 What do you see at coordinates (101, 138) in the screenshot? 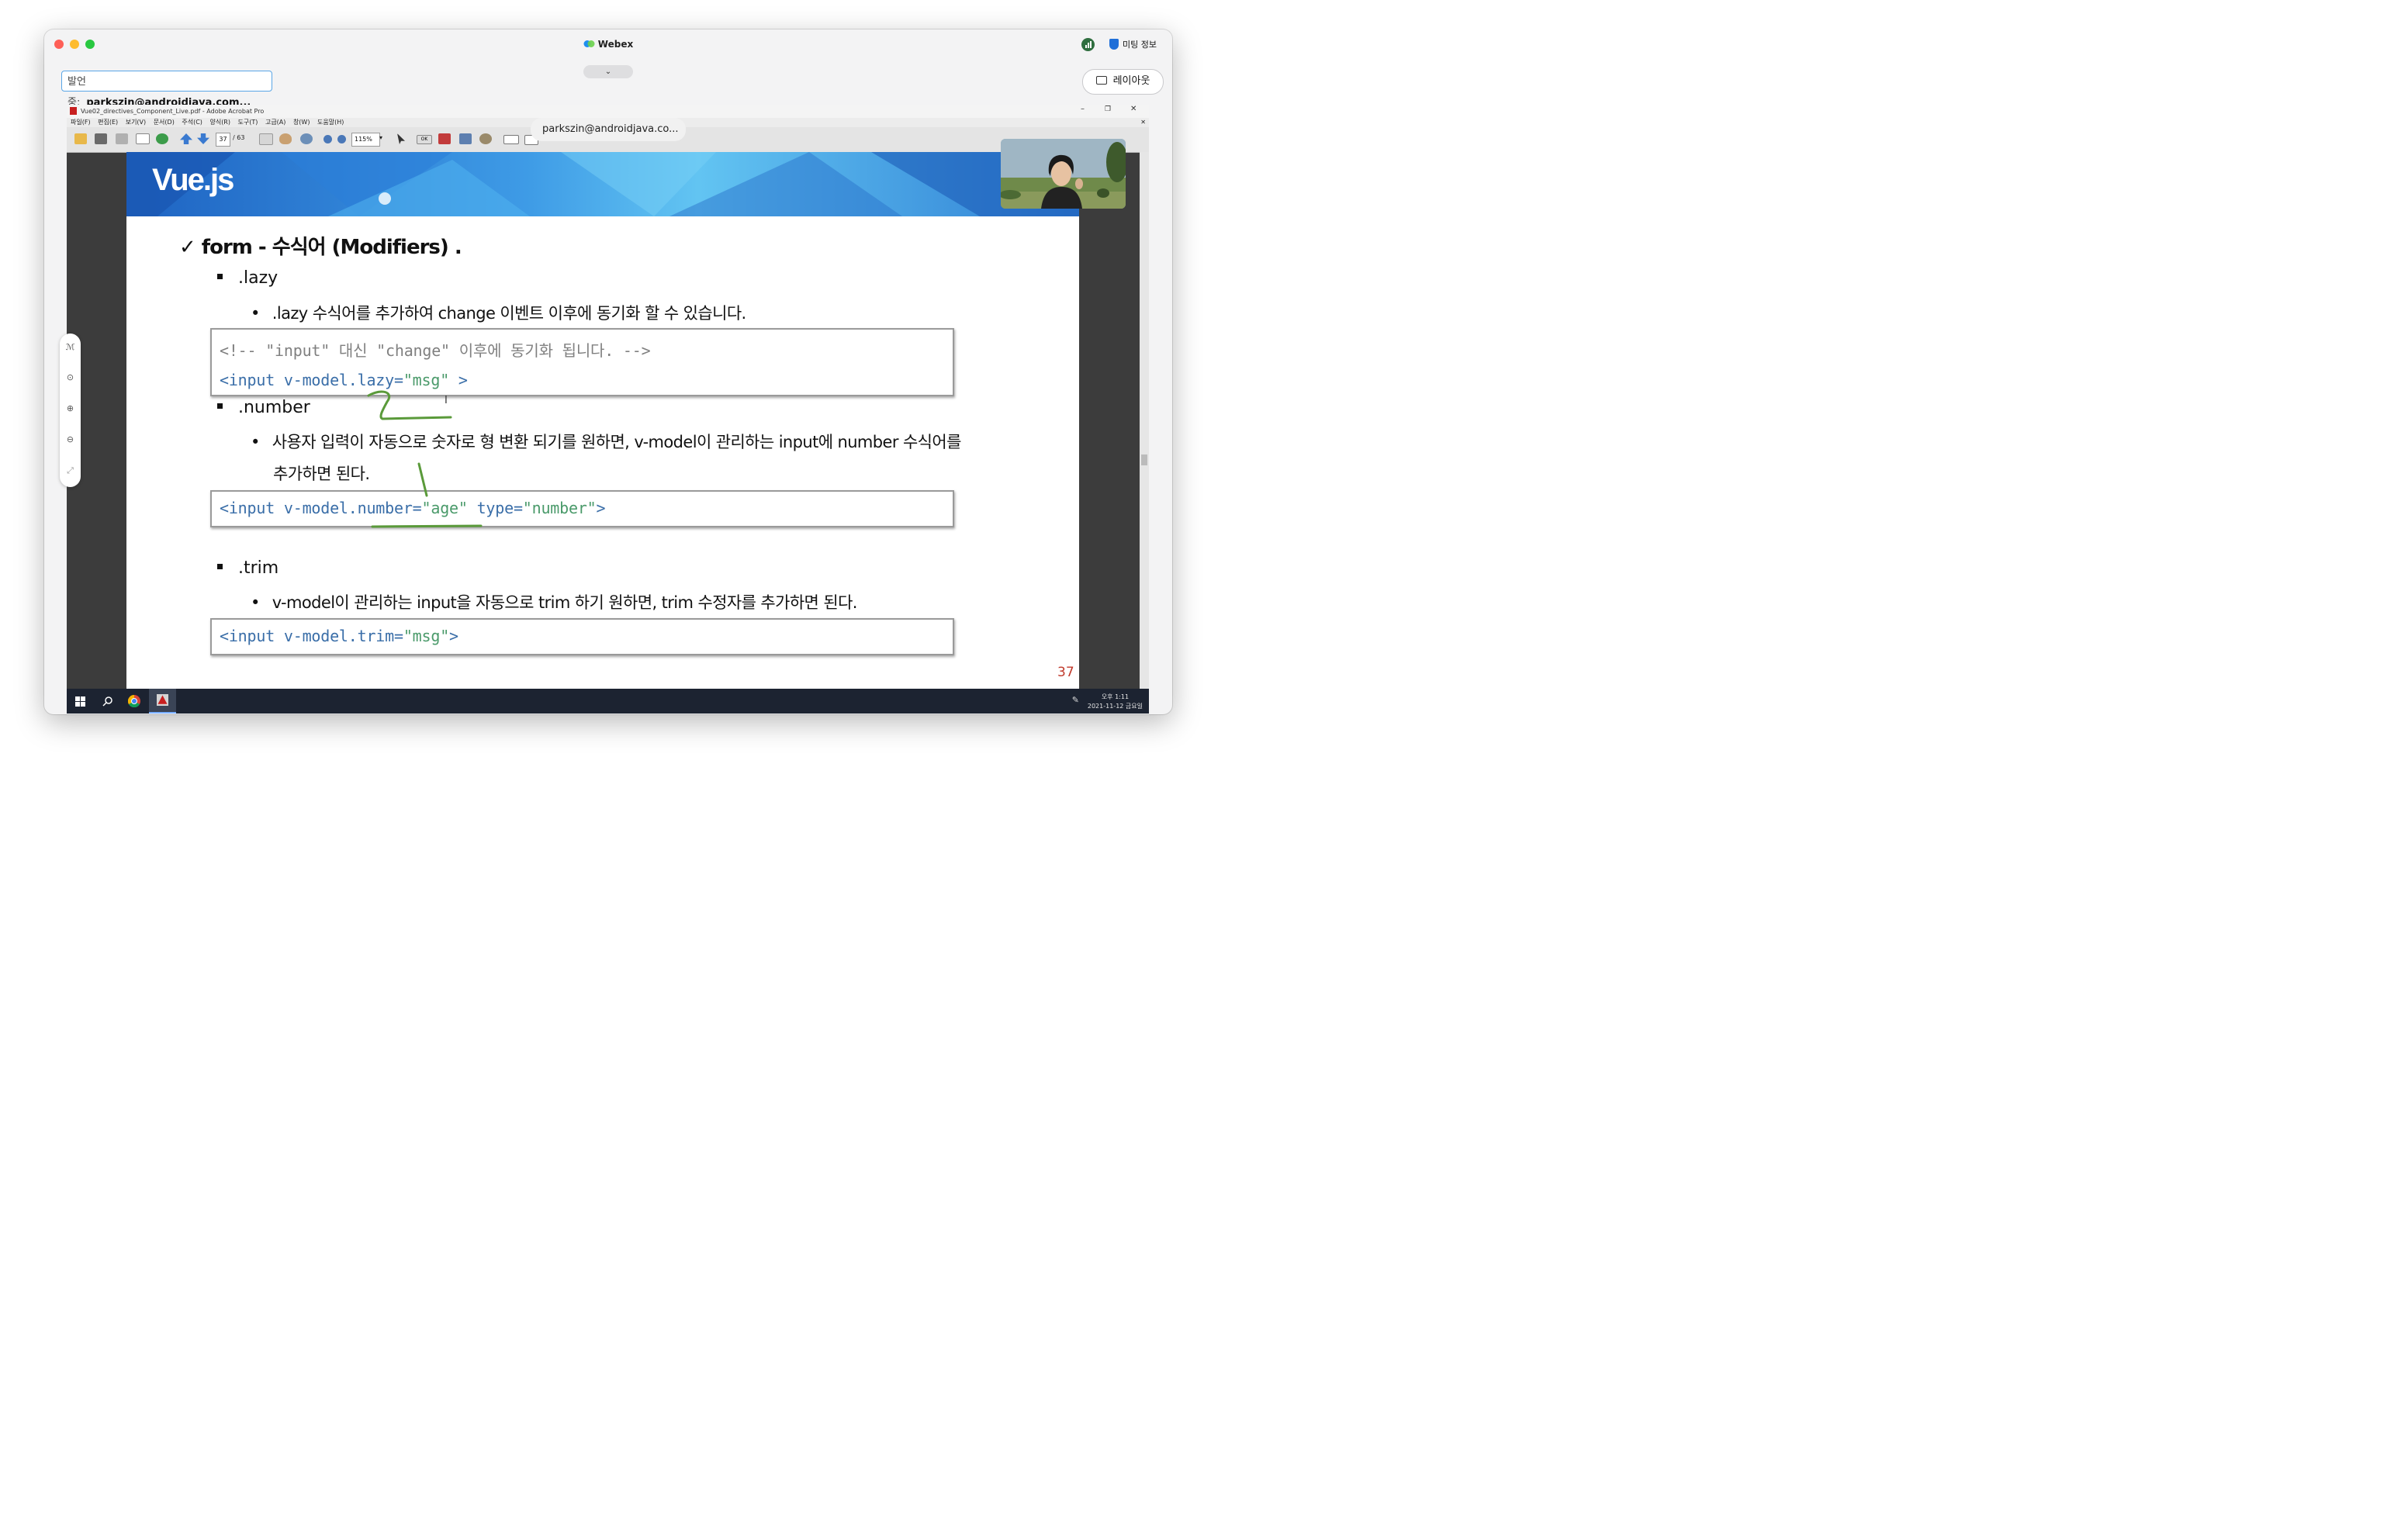
I see `print-icon` at bounding box center [101, 138].